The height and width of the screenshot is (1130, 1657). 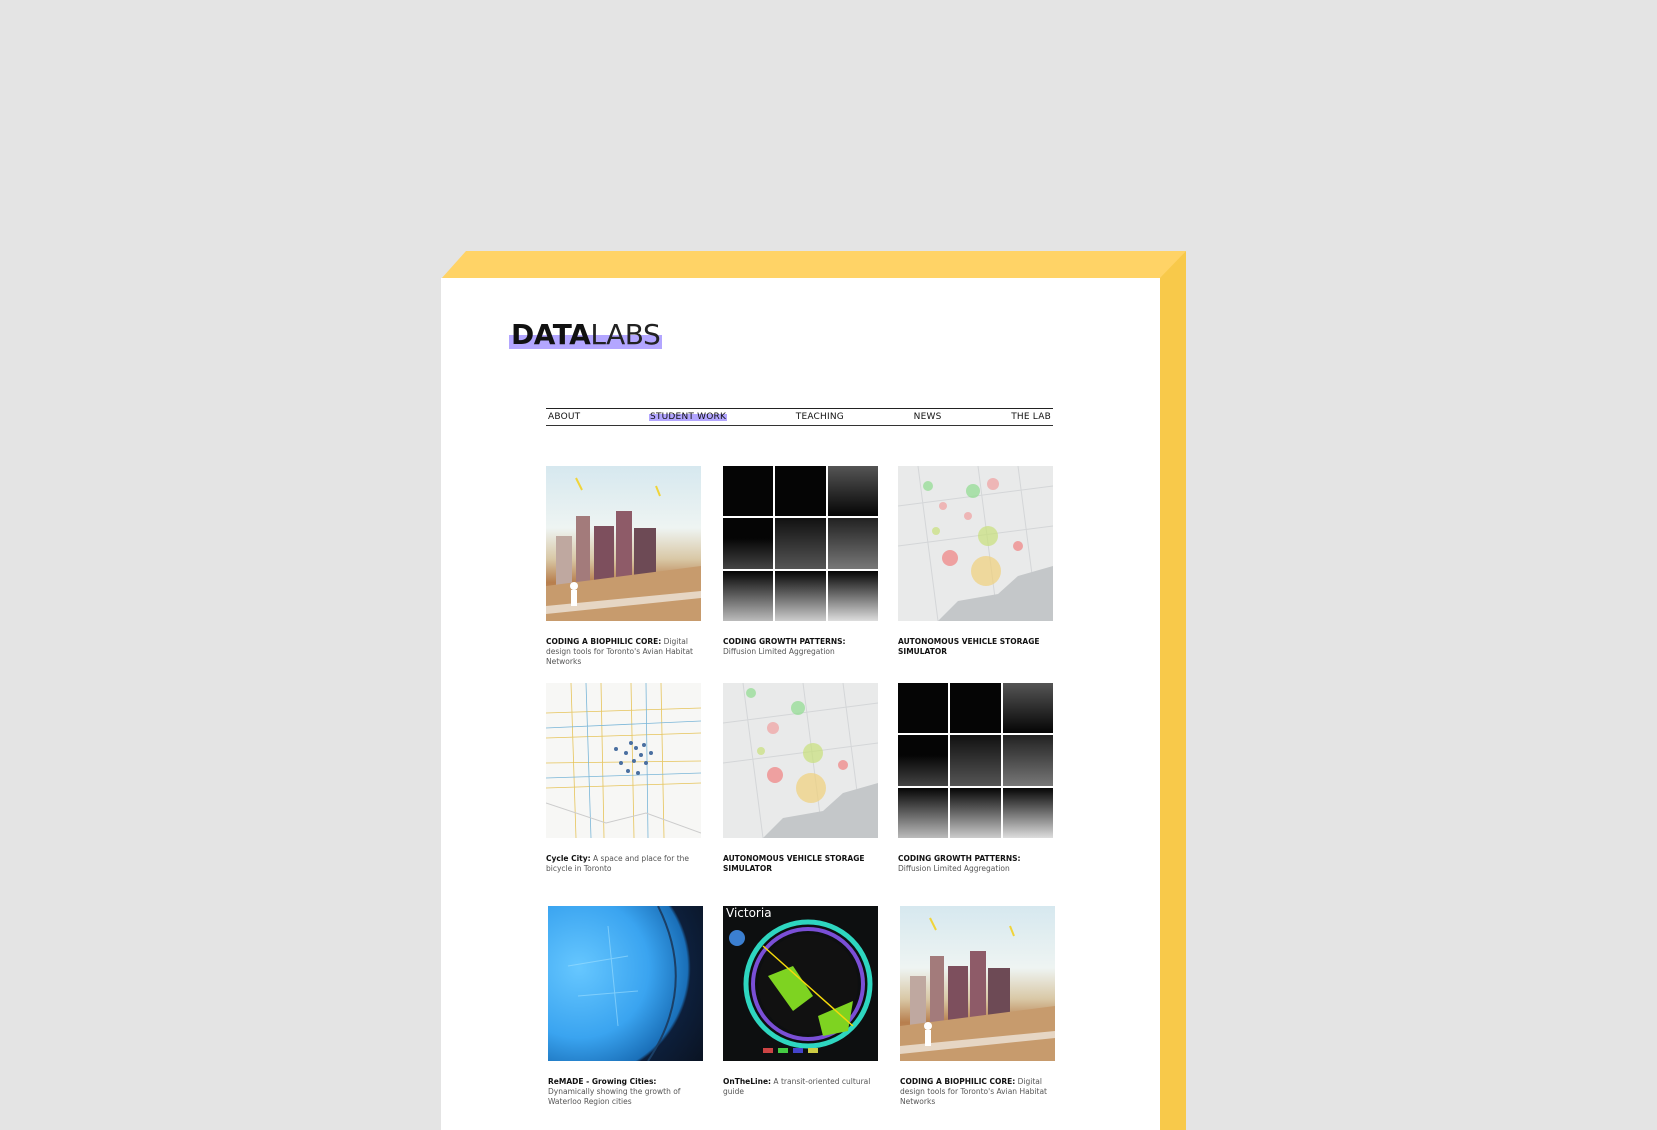 I want to click on datalabs-logo: DATA LABS, so click(x=586, y=332).